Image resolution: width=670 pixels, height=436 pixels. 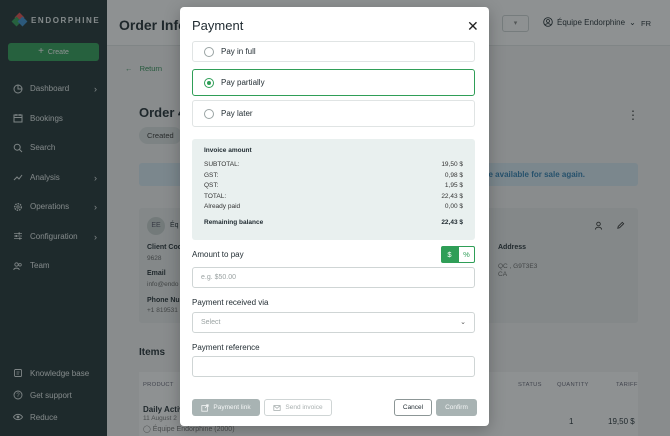 I want to click on send-invoice-button: Send invoice, so click(x=298, y=407).